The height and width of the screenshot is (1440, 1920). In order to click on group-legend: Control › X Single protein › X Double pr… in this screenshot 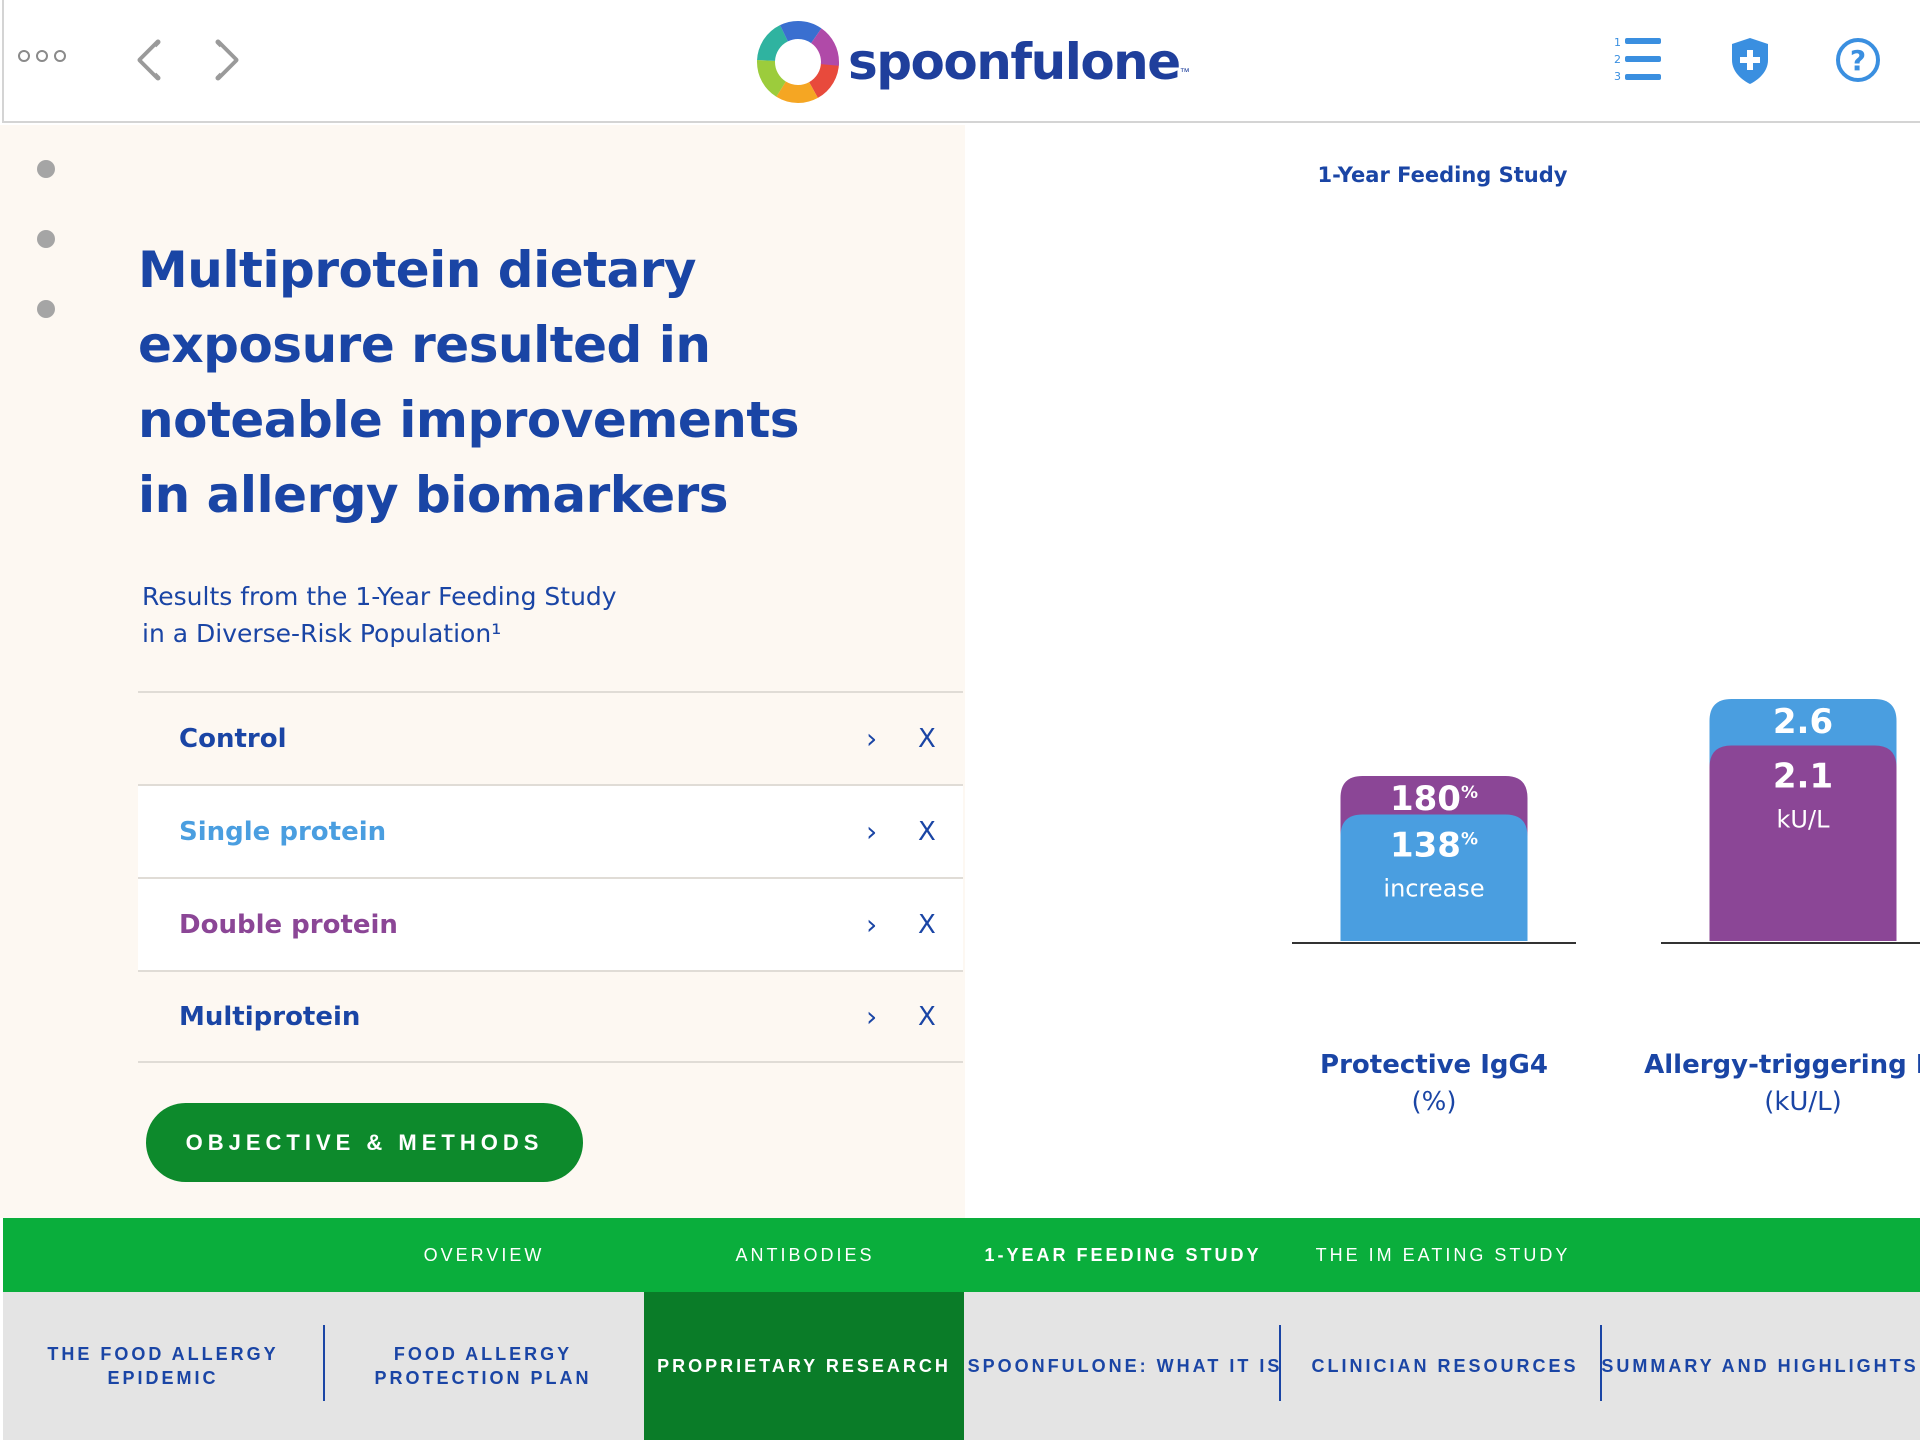, I will do `click(550, 877)`.